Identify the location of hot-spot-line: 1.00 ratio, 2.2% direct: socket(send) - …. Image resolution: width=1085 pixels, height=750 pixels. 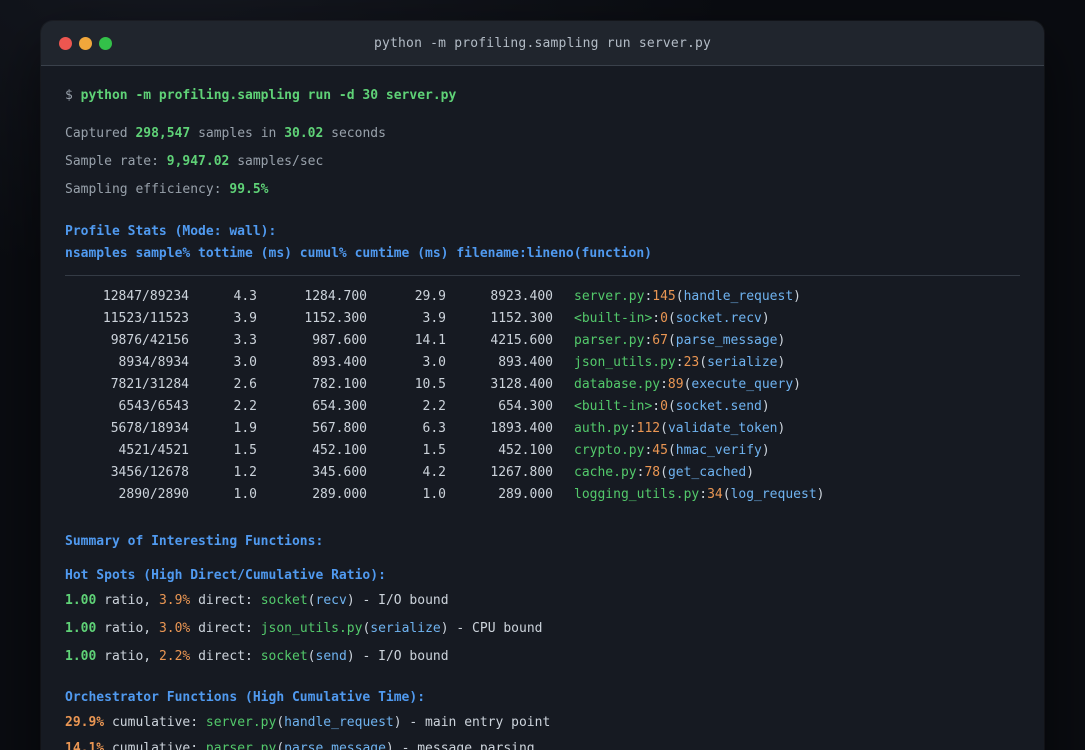
(257, 656).